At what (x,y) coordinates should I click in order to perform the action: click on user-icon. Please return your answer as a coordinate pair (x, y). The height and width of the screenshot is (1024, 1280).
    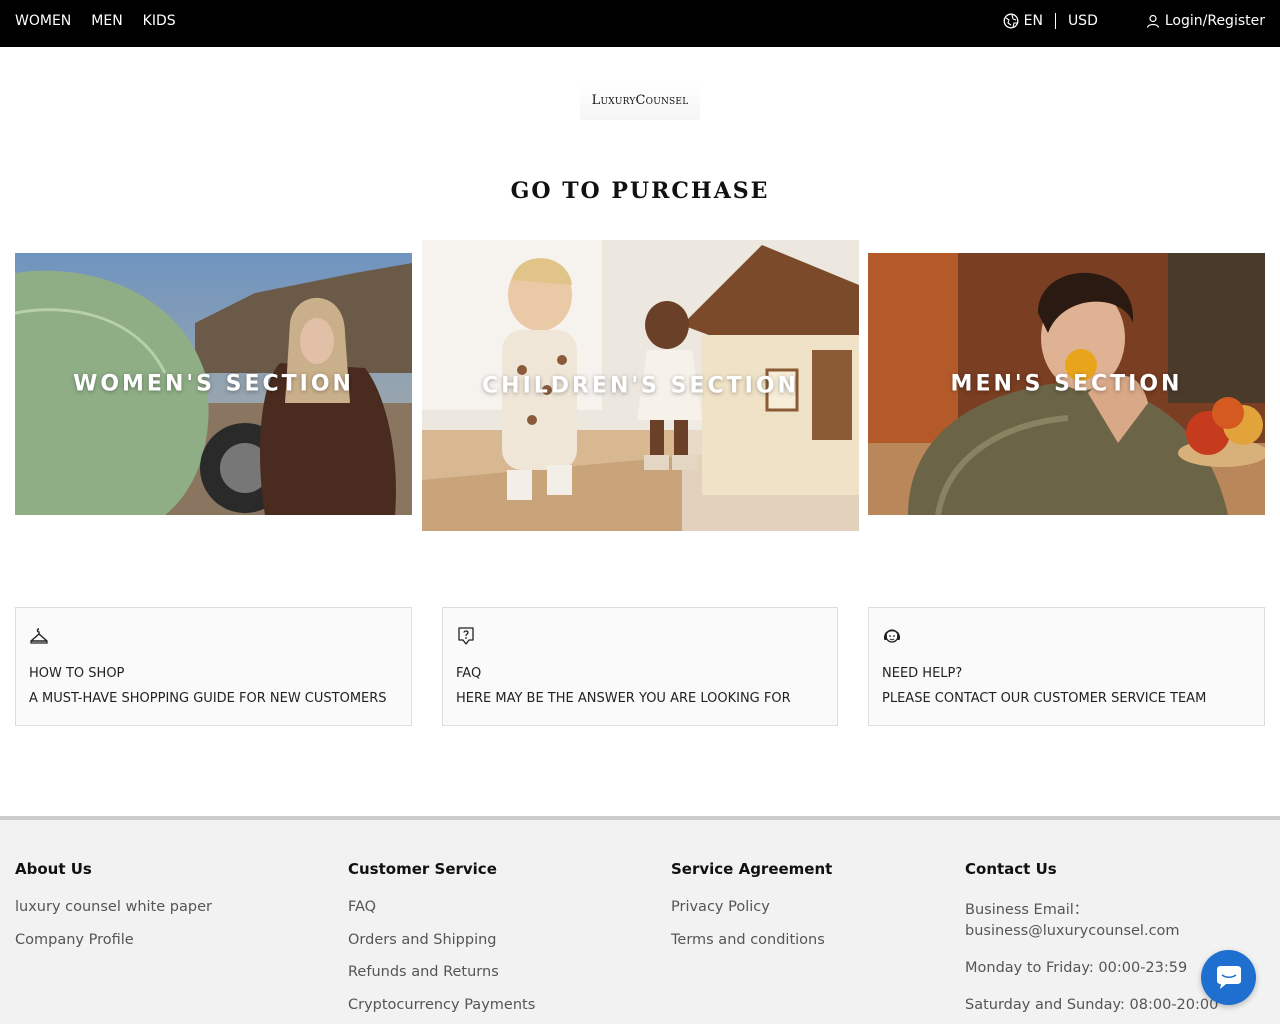
    Looking at the image, I should click on (1152, 21).